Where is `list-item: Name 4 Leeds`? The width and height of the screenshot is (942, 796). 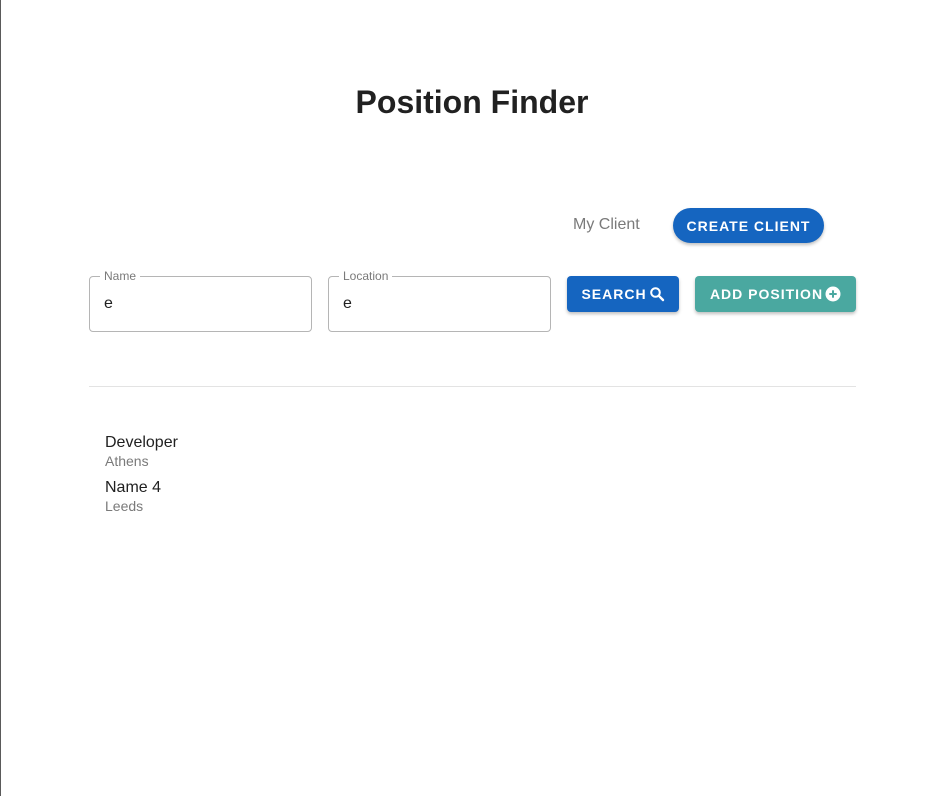
list-item: Name 4 Leeds is located at coordinates (141, 496).